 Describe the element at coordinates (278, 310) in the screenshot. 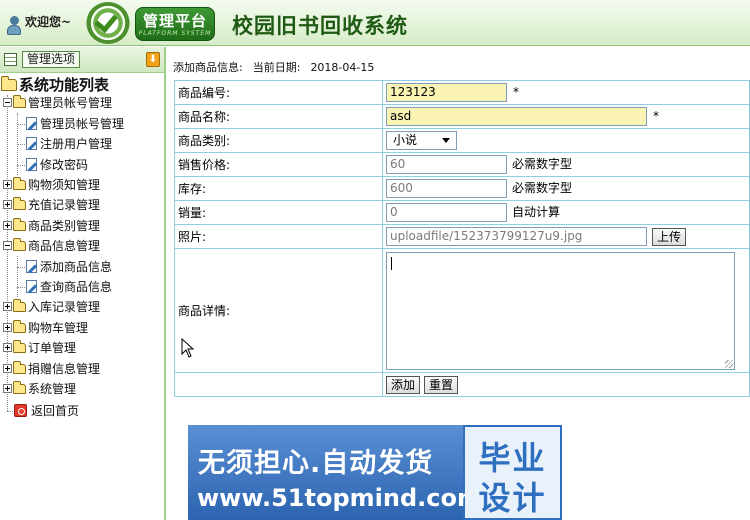

I see `detail-label: 商品详情:` at that location.